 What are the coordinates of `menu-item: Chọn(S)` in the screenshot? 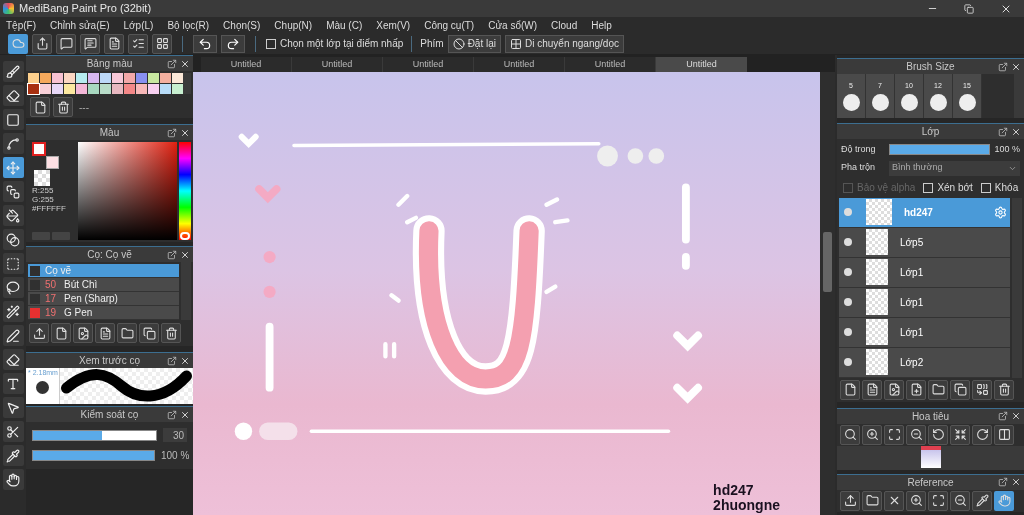 It's located at (242, 25).